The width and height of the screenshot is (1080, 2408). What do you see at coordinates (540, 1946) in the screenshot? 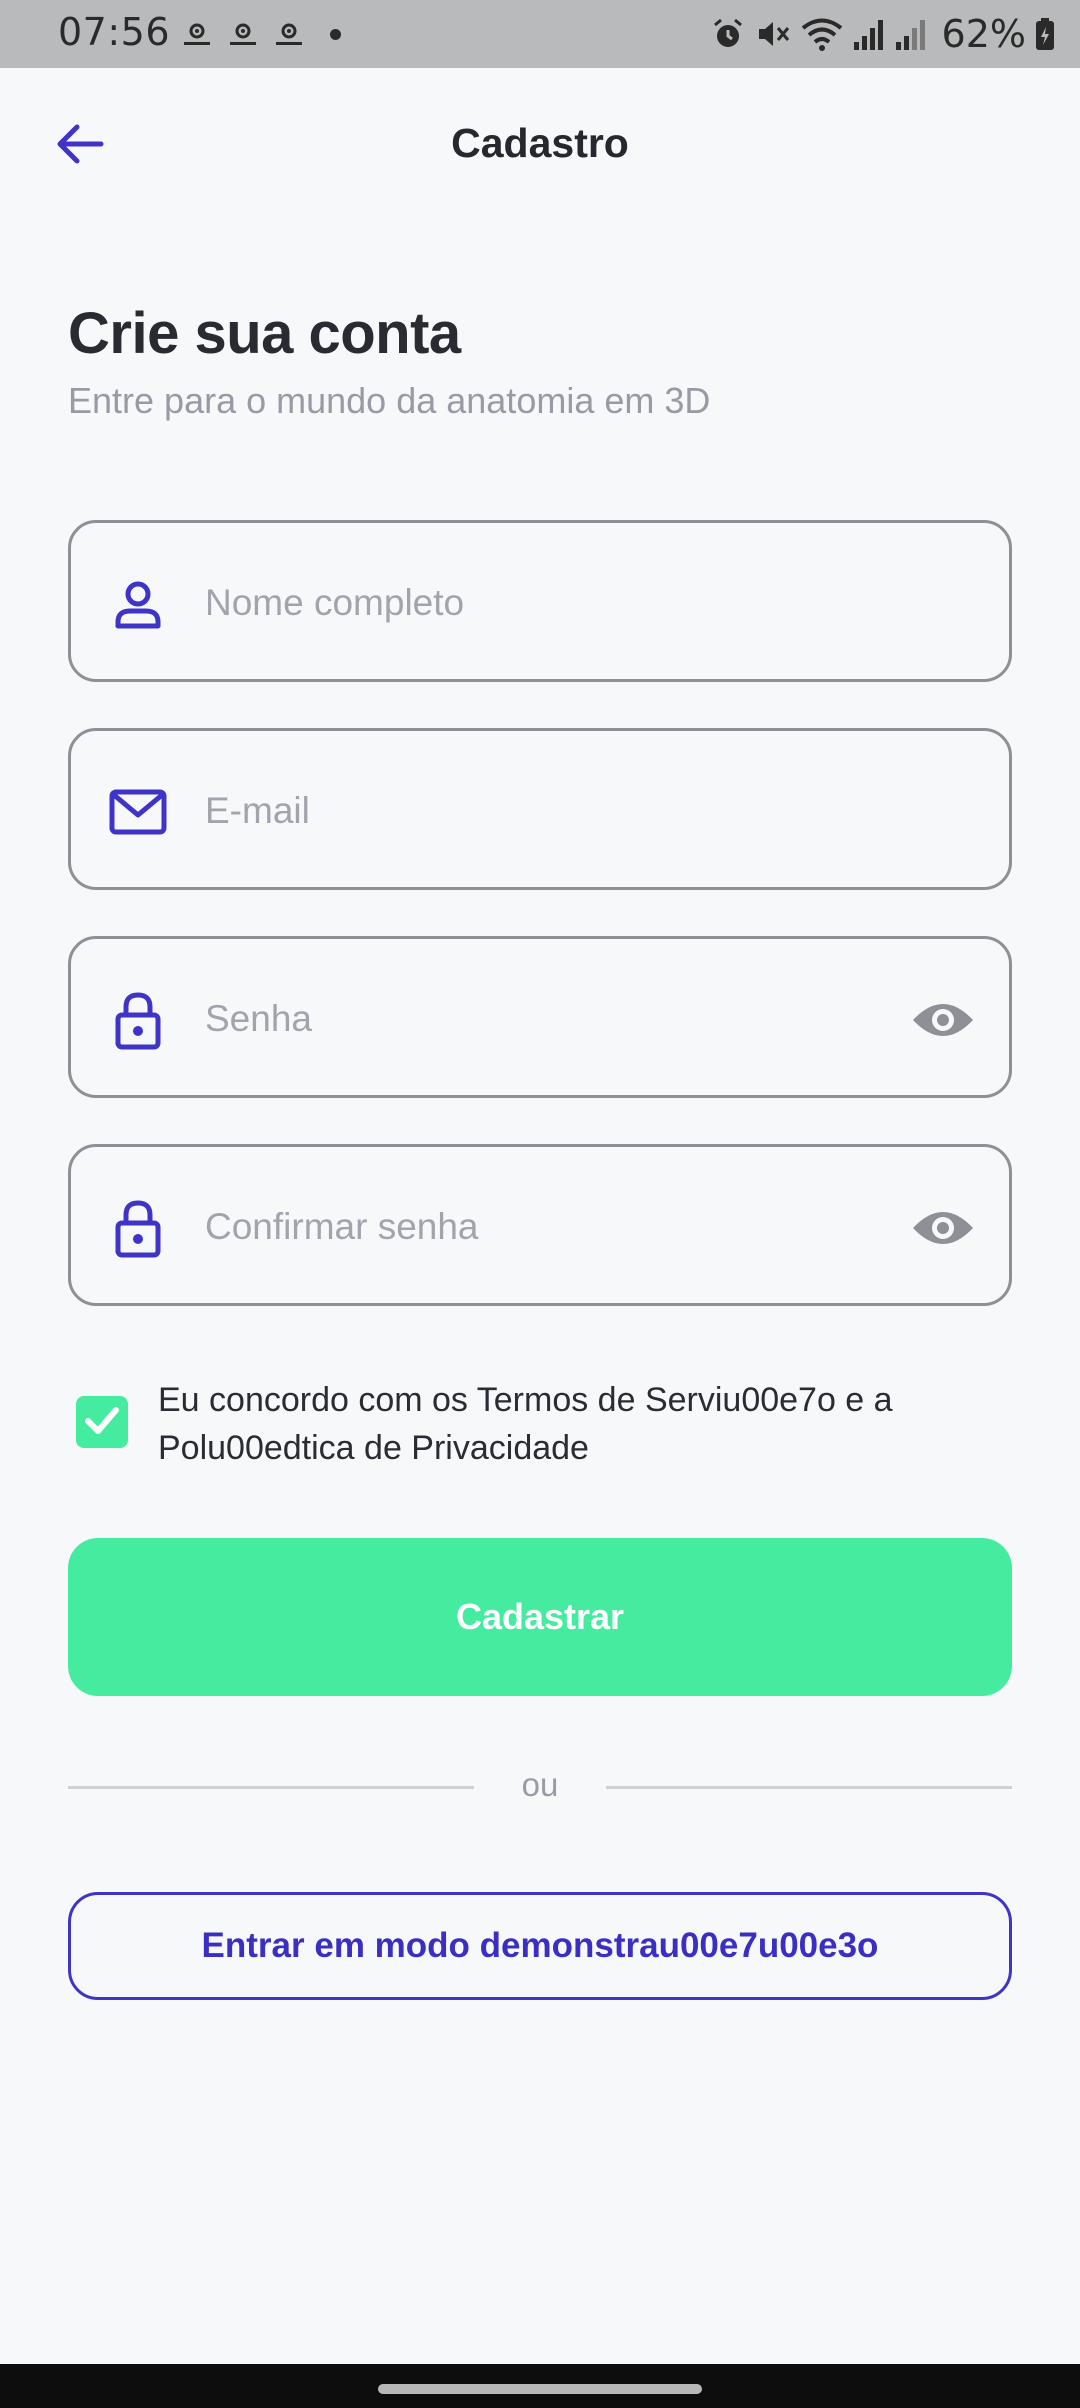
I see `demo-mode-button: Entrar em modo demonstrau00e7u00e3o` at bounding box center [540, 1946].